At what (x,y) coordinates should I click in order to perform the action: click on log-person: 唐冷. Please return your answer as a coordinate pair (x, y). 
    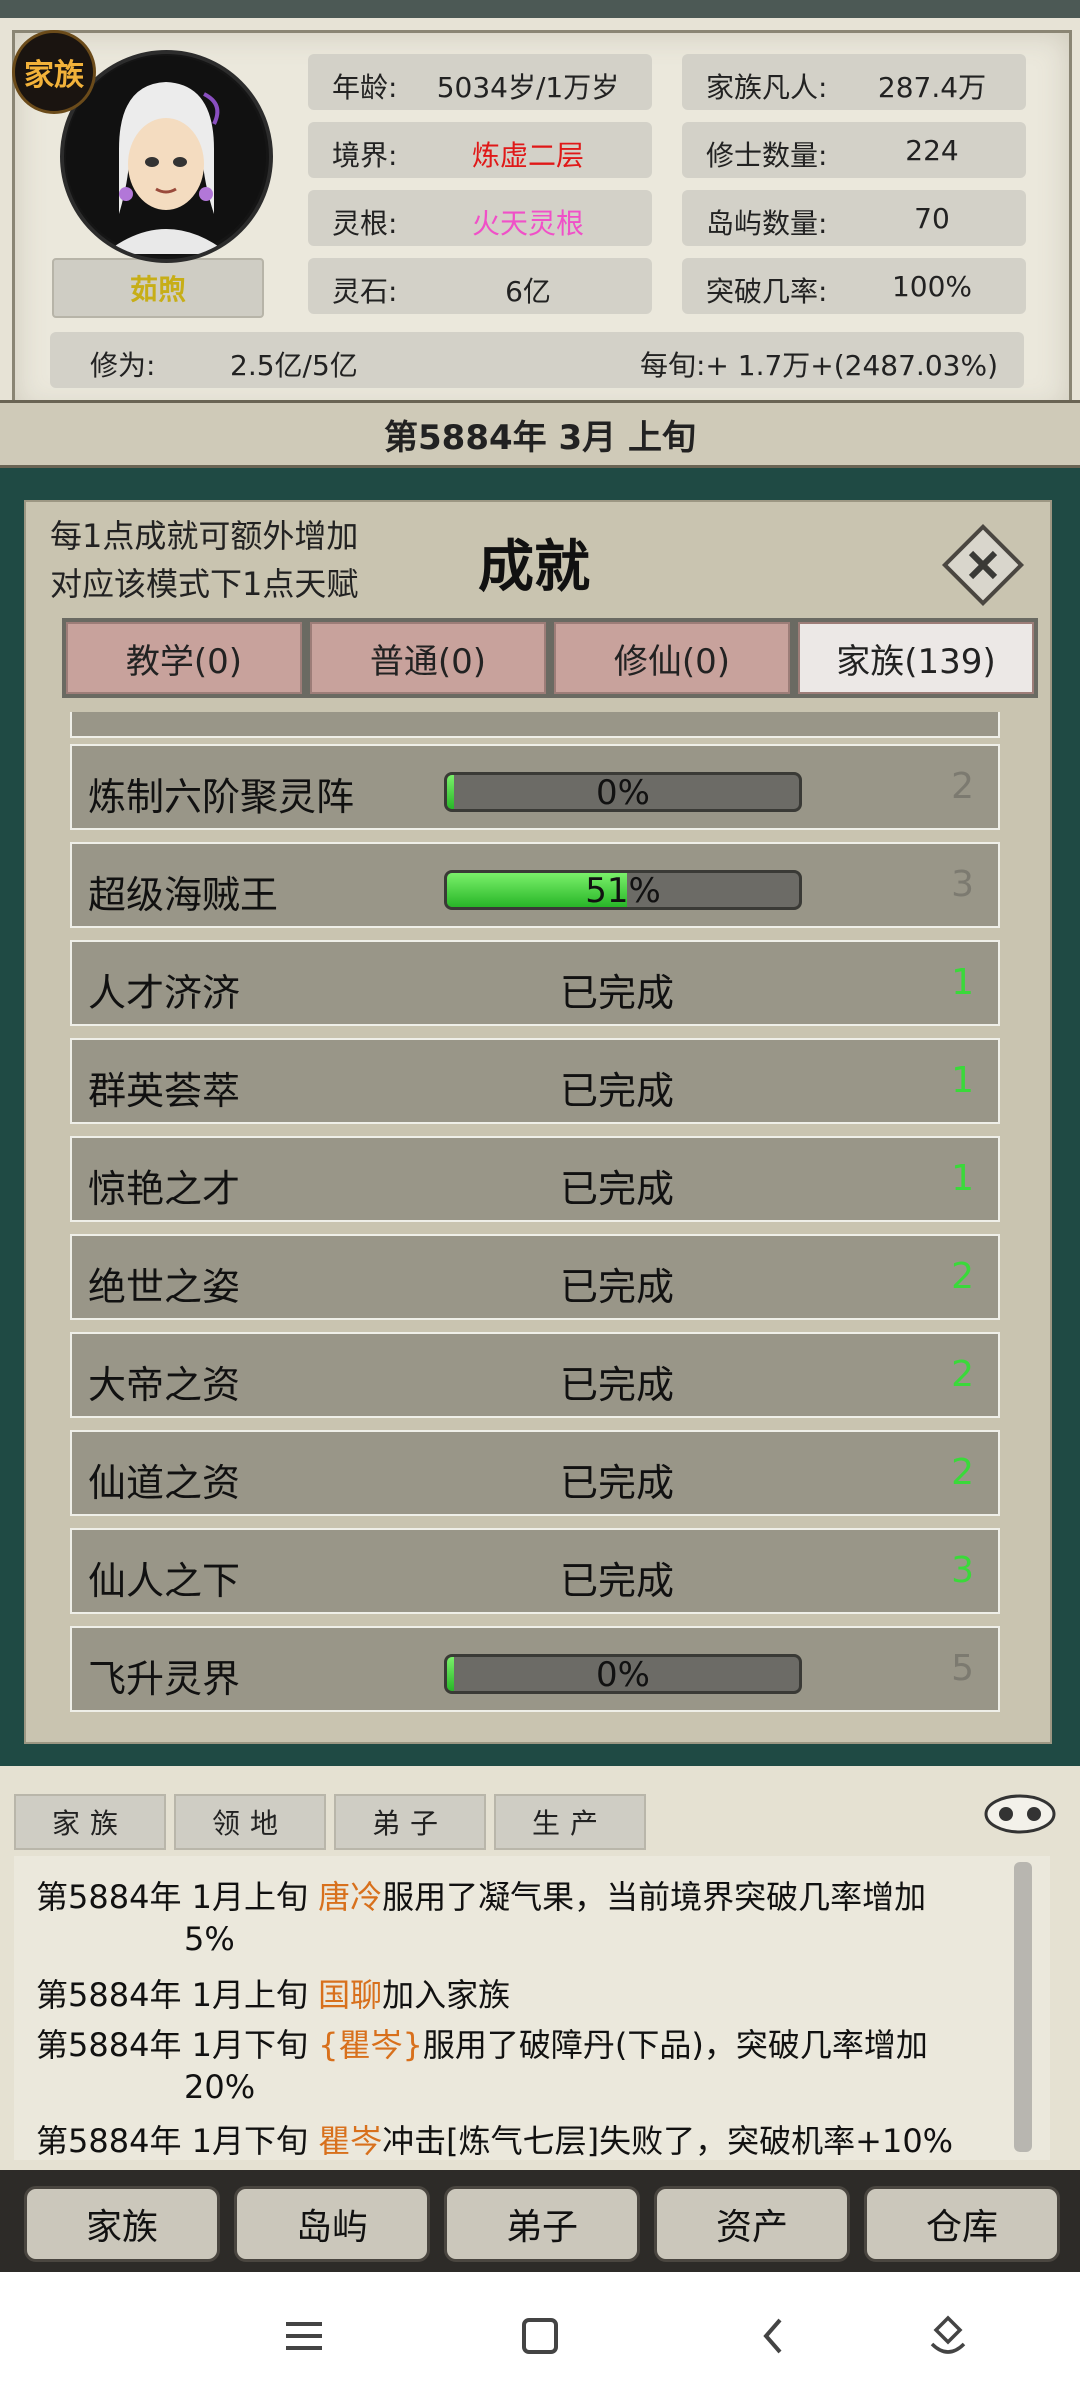
    Looking at the image, I should click on (350, 1897).